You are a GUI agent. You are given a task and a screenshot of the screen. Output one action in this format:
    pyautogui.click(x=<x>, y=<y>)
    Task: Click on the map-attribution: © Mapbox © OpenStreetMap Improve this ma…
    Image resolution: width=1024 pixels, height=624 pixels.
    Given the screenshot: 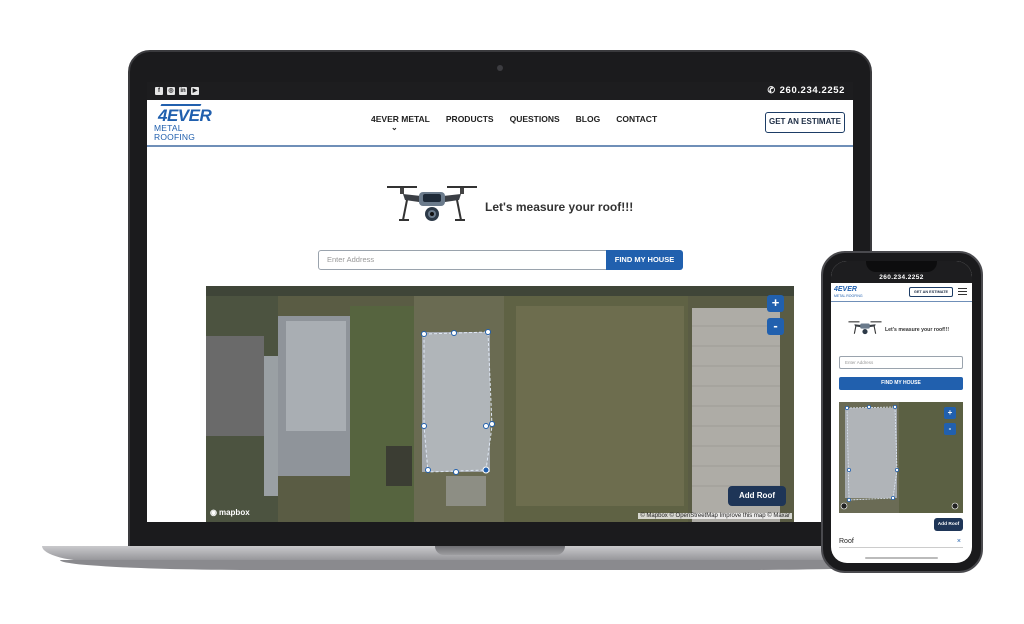 What is the action you would take?
    pyautogui.click(x=715, y=516)
    